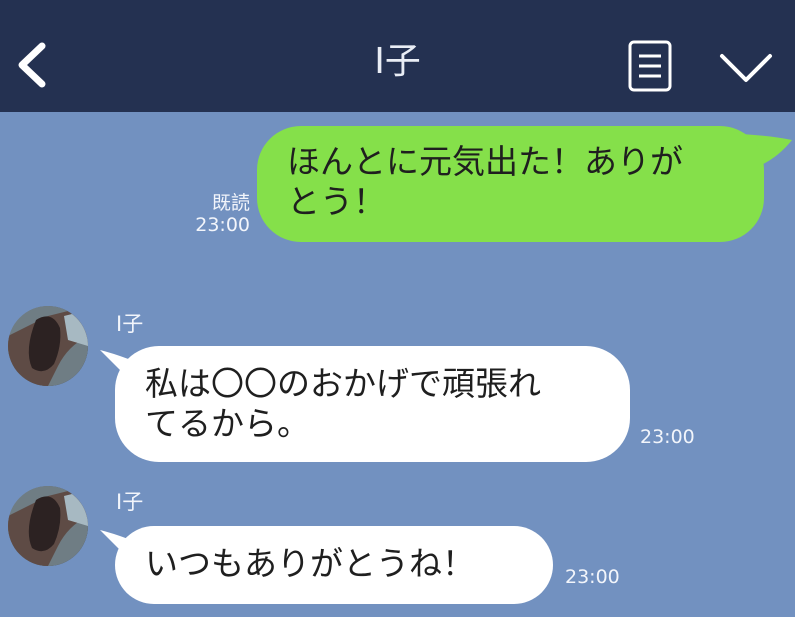 This screenshot has width=795, height=617. What do you see at coordinates (336, 201) in the screenshot?
I see `message-line: とう！` at bounding box center [336, 201].